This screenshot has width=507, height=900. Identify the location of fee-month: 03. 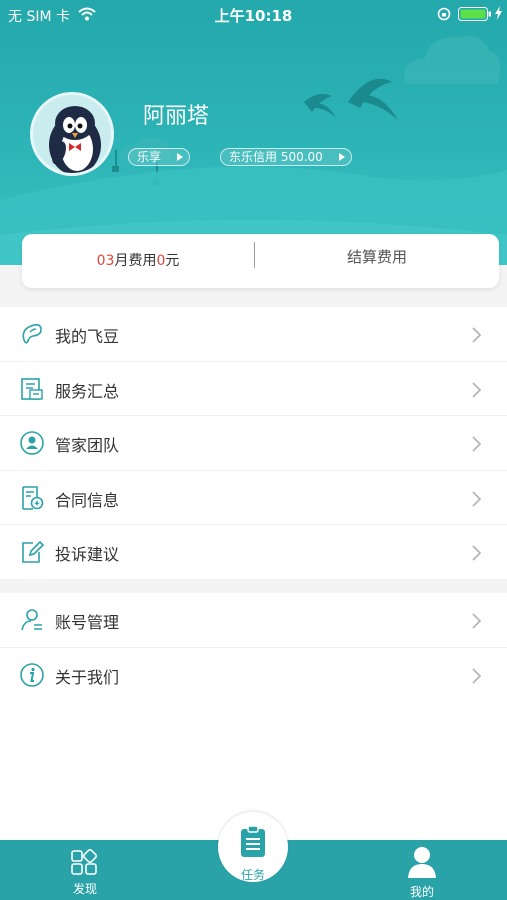
(105, 261).